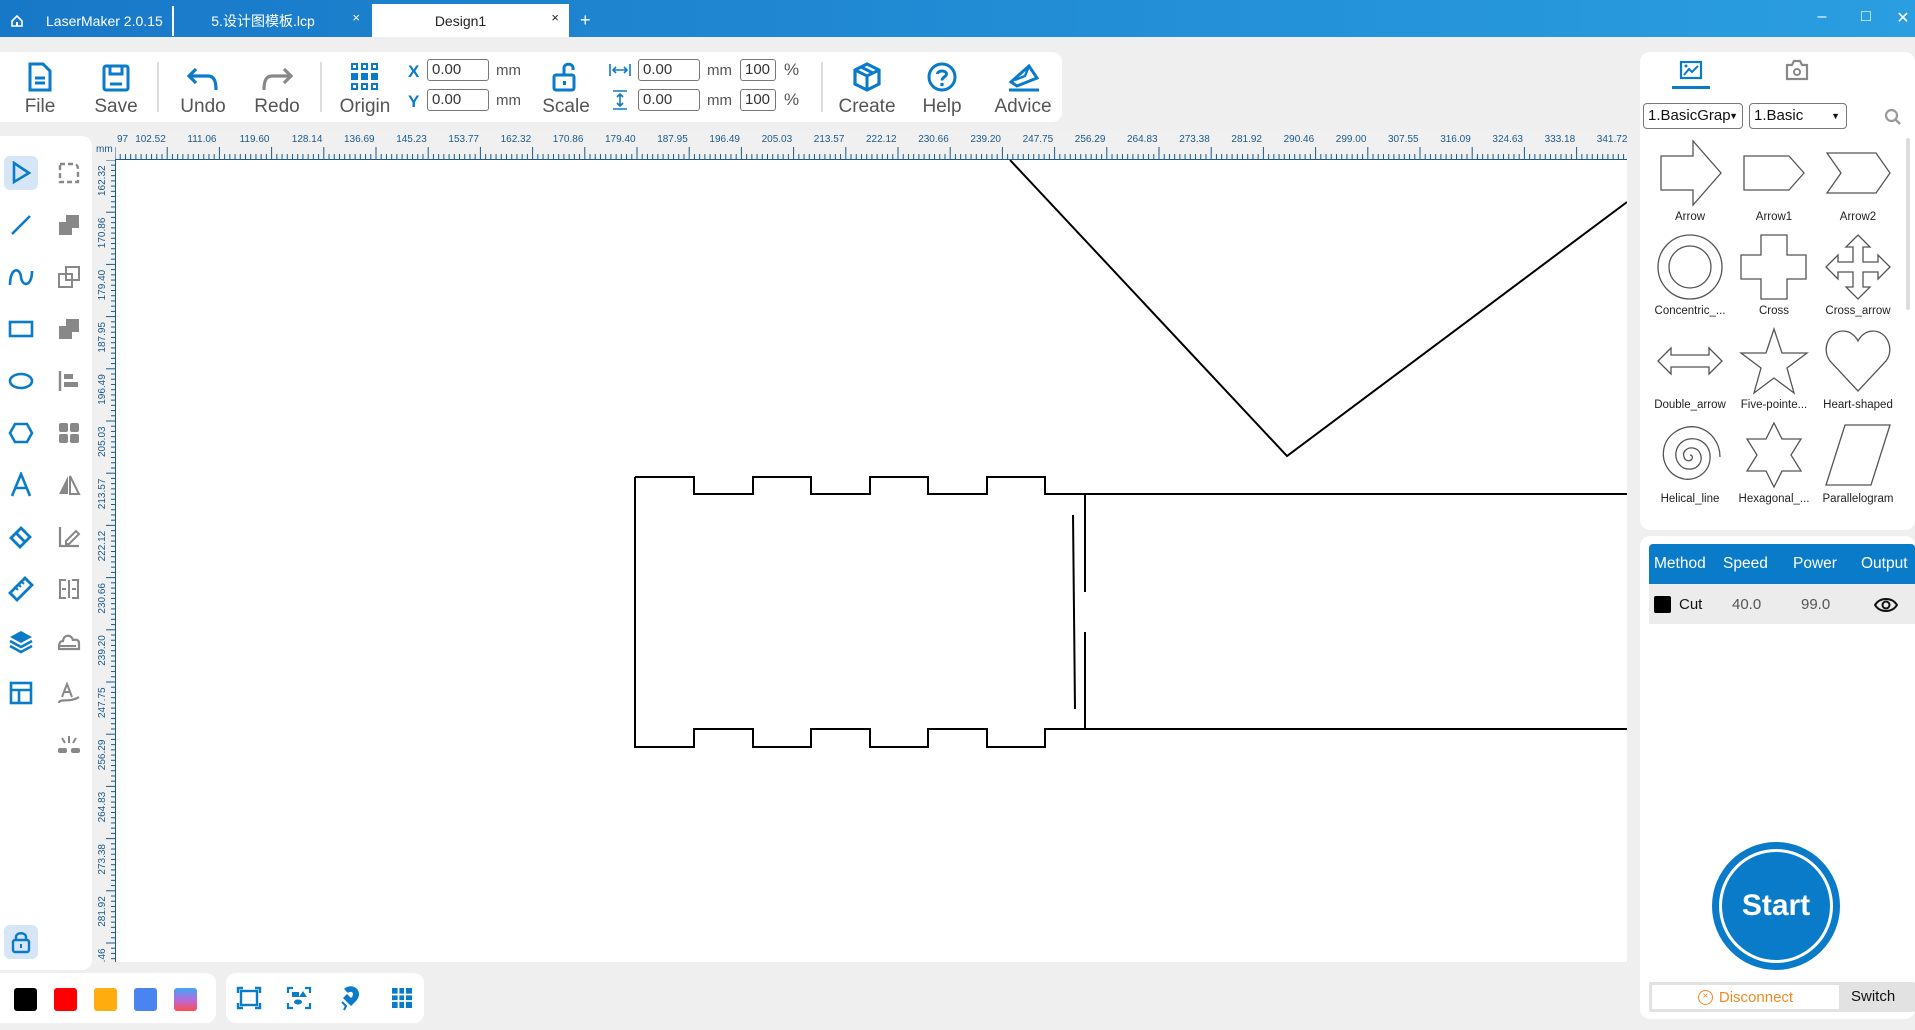 The height and width of the screenshot is (1030, 1915). Describe the element at coordinates (414, 71) in the screenshot. I see `x-label: X` at that location.